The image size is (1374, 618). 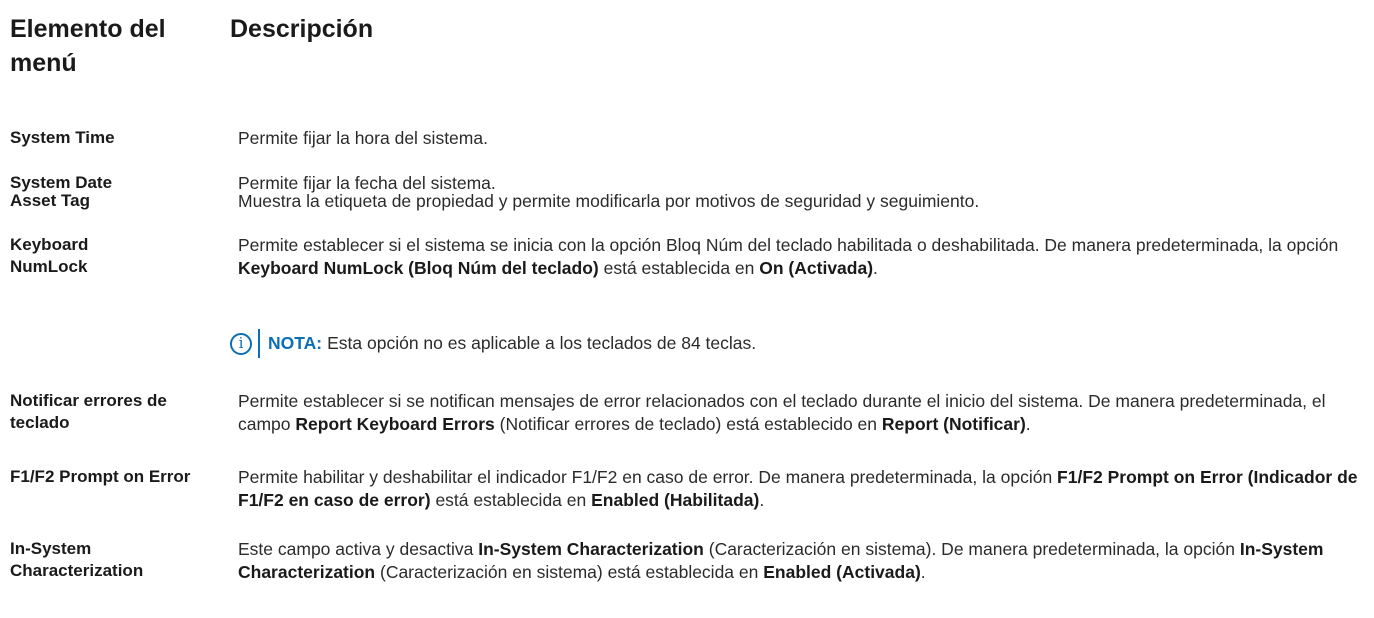 I want to click on row-label-keyboard-numlock: Keyboard NumLock, so click(x=49, y=255).